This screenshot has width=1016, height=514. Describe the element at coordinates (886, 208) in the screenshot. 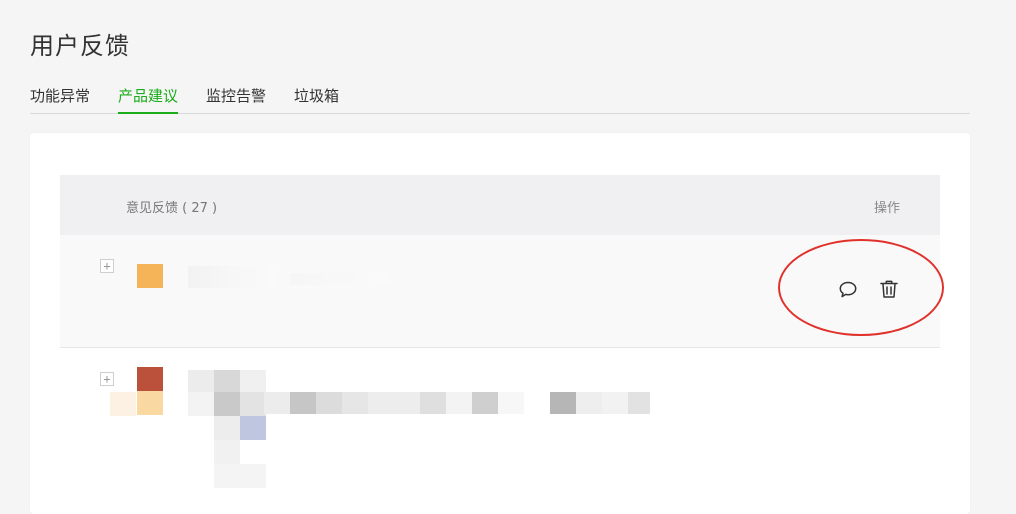

I see `column-header-actions: 操作` at that location.